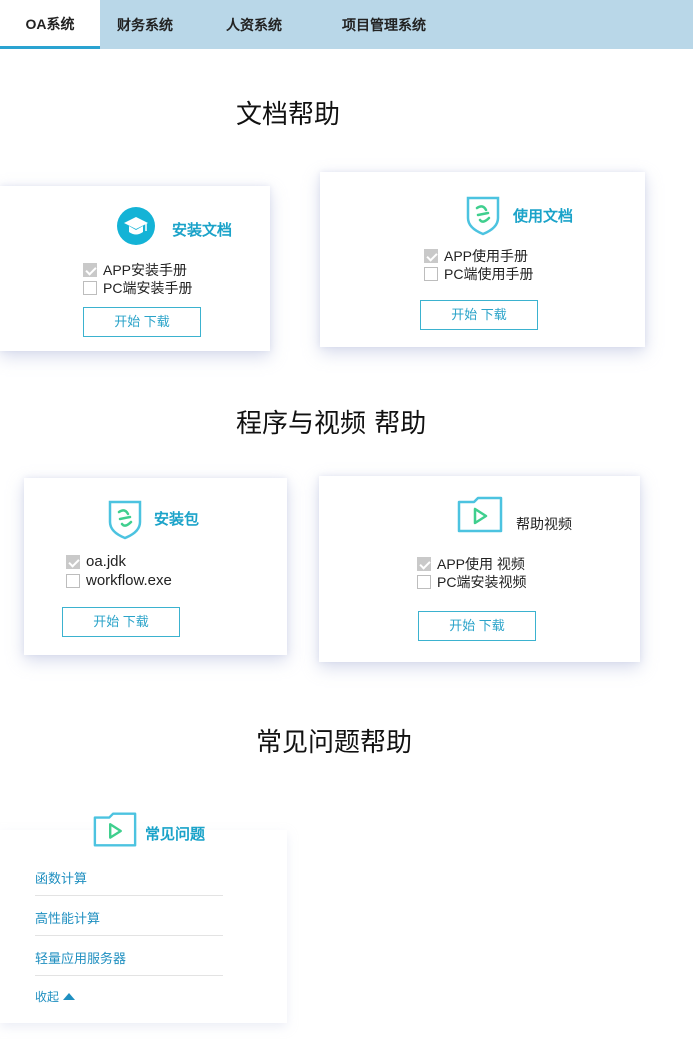 This screenshot has width=693, height=1062. I want to click on option-app-user-manual: APP使用手册, so click(476, 256).